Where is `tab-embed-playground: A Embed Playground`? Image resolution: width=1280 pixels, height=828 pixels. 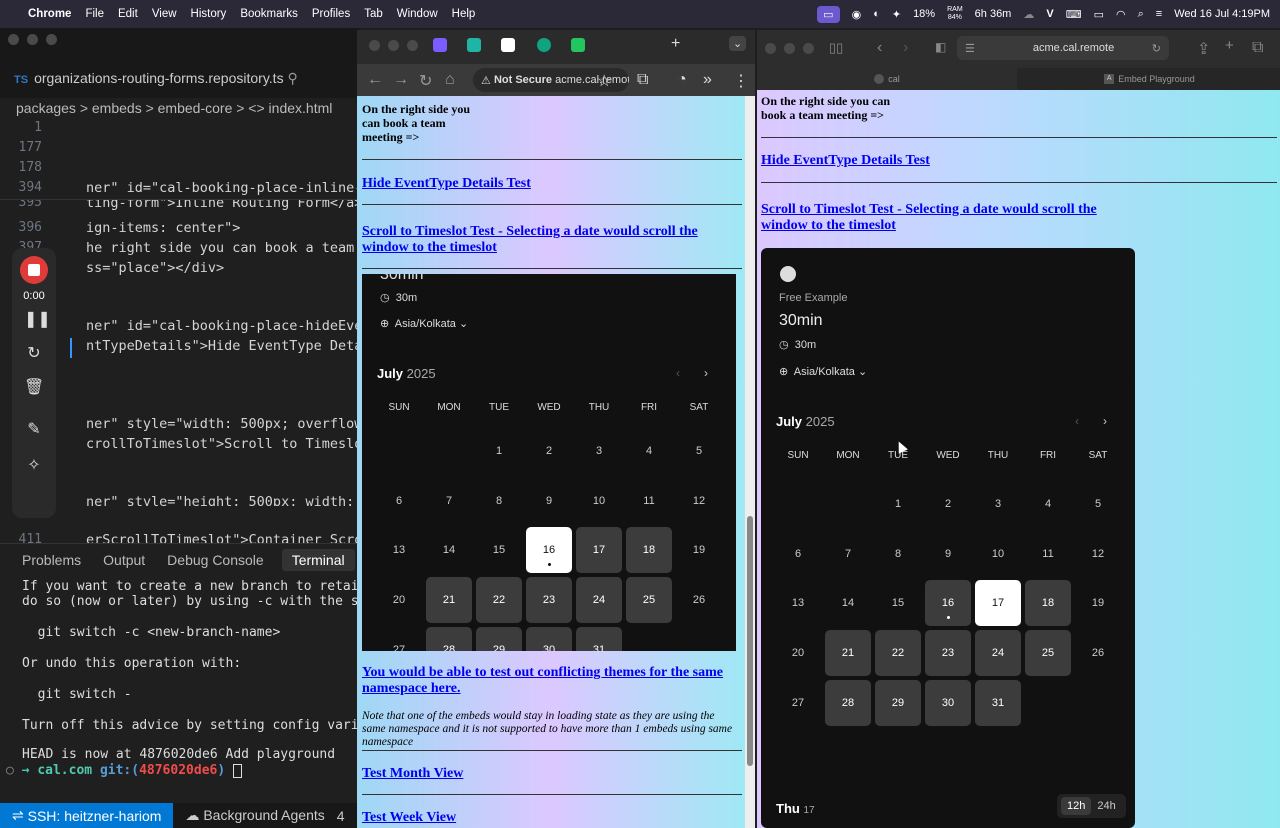 tab-embed-playground: A Embed Playground is located at coordinates (1149, 79).